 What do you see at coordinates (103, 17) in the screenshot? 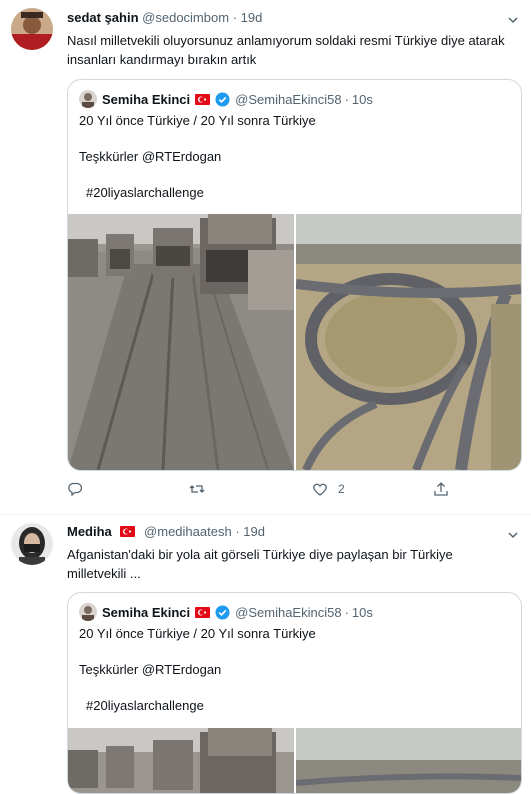
I see `author-name: sedat şahin` at bounding box center [103, 17].